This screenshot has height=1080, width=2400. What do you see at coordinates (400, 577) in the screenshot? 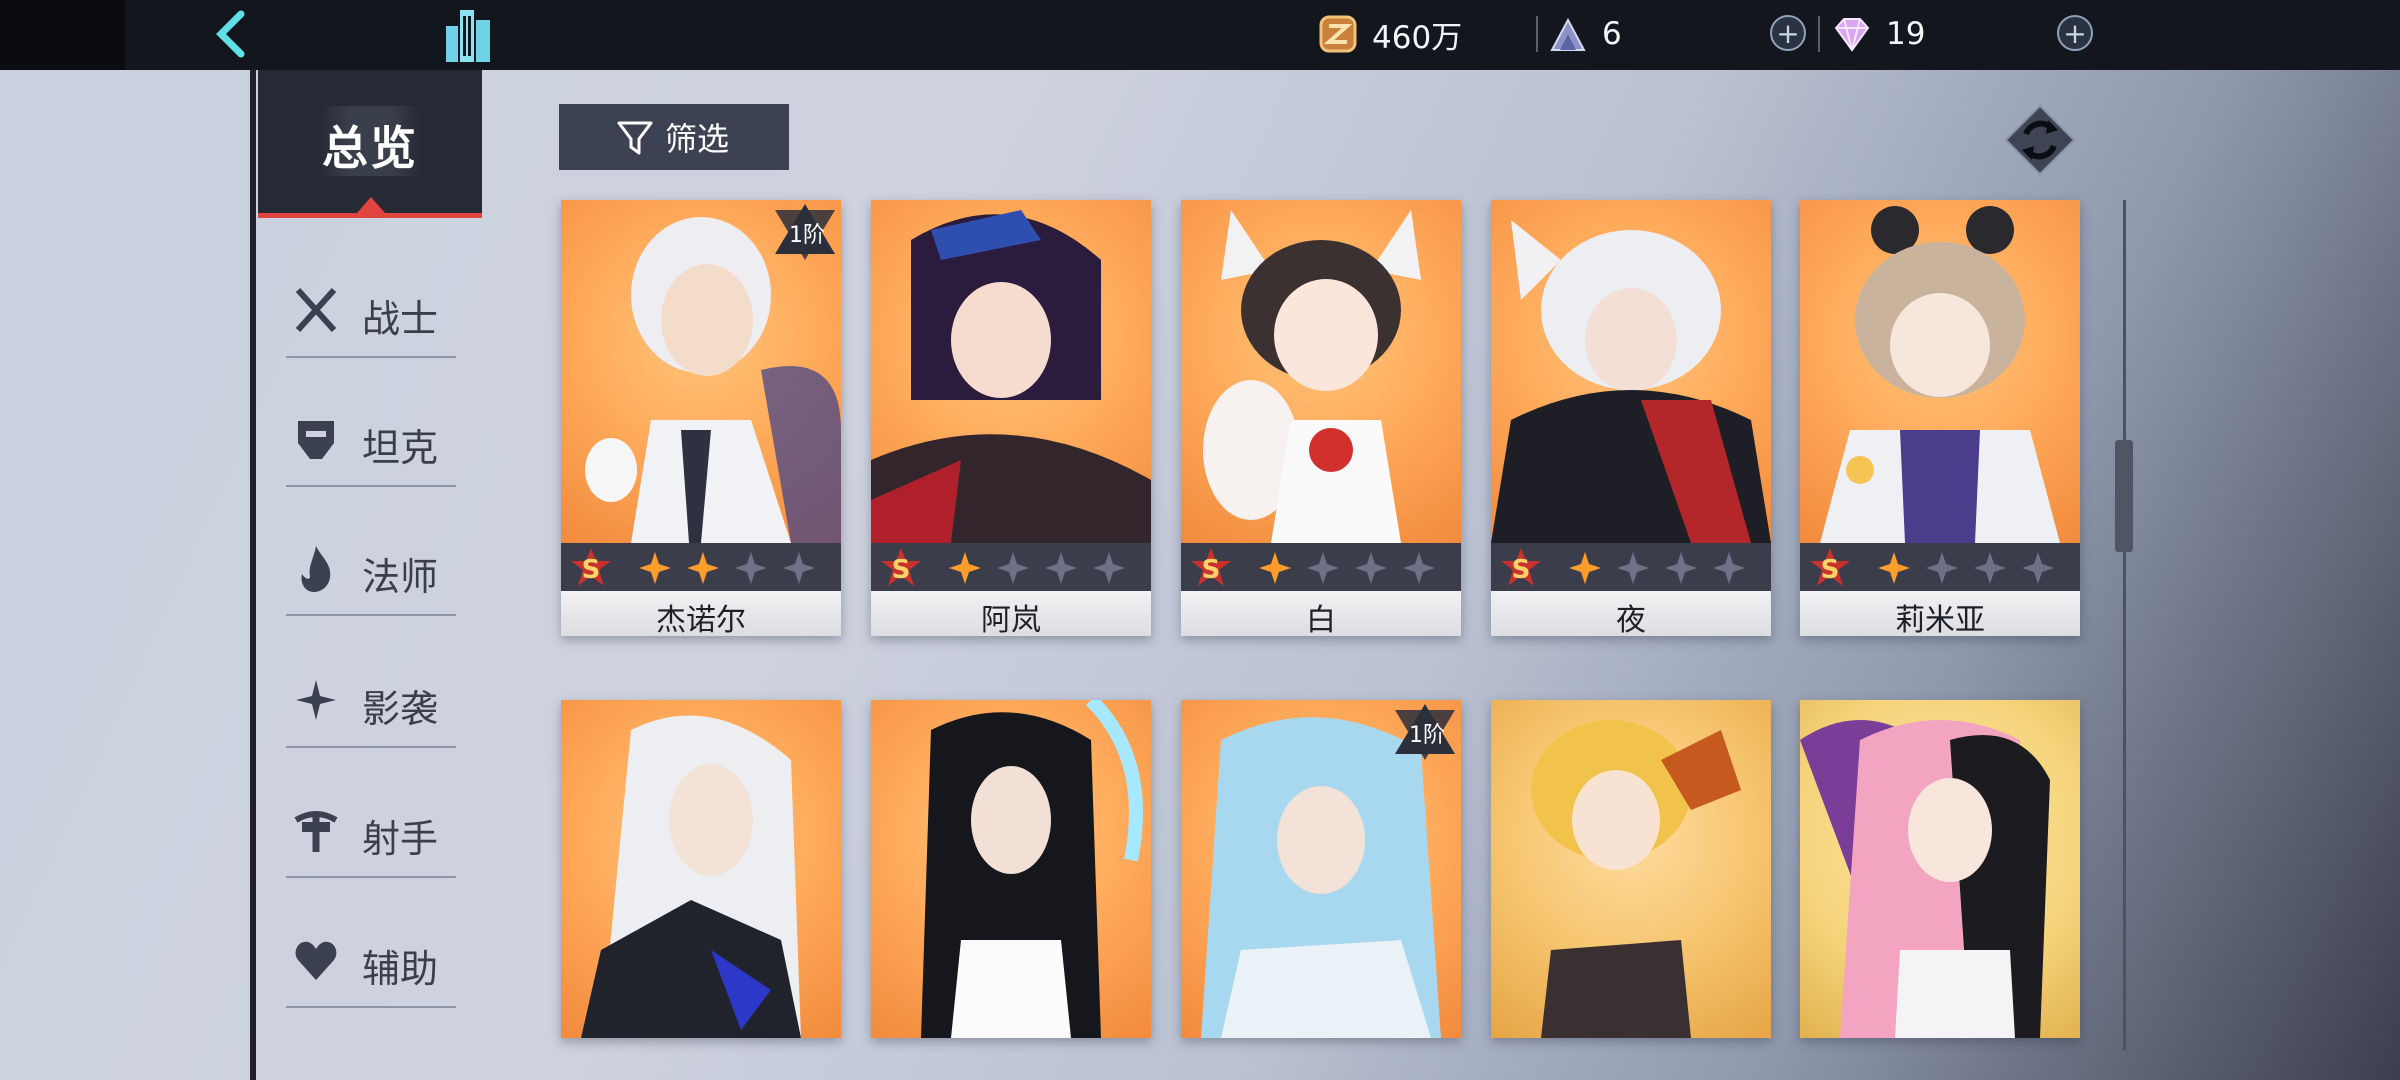
I see `sidebar-item-label: 法师` at bounding box center [400, 577].